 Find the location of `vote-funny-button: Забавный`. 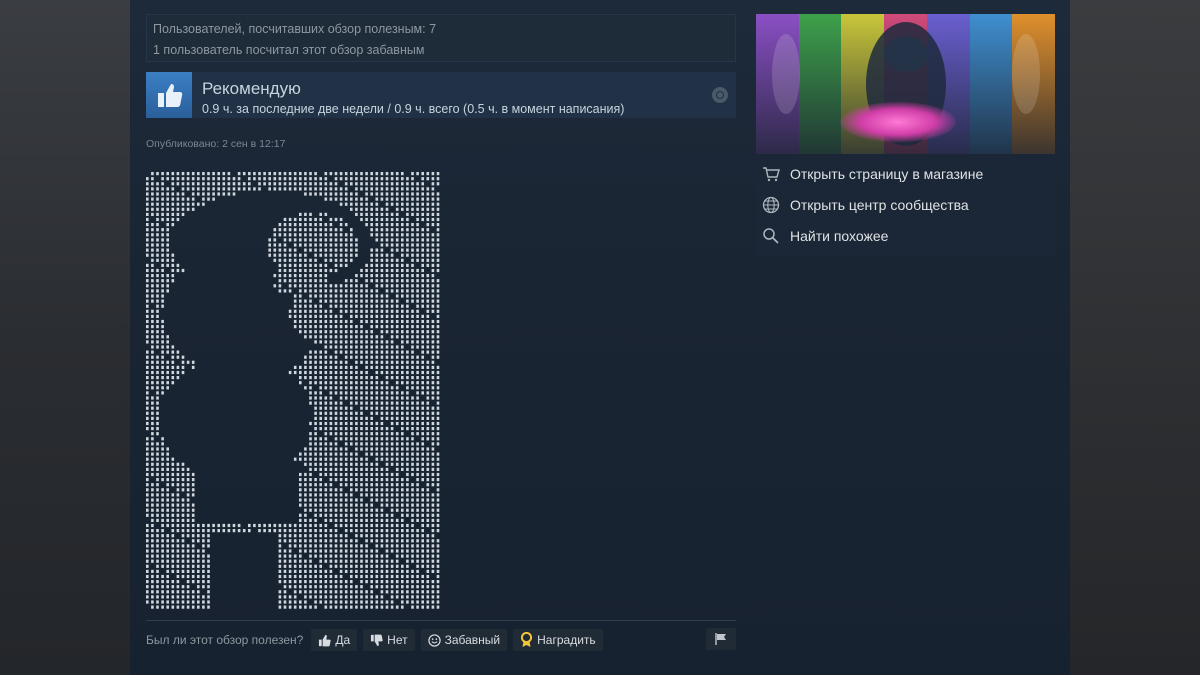

vote-funny-button: Забавный is located at coordinates (464, 640).